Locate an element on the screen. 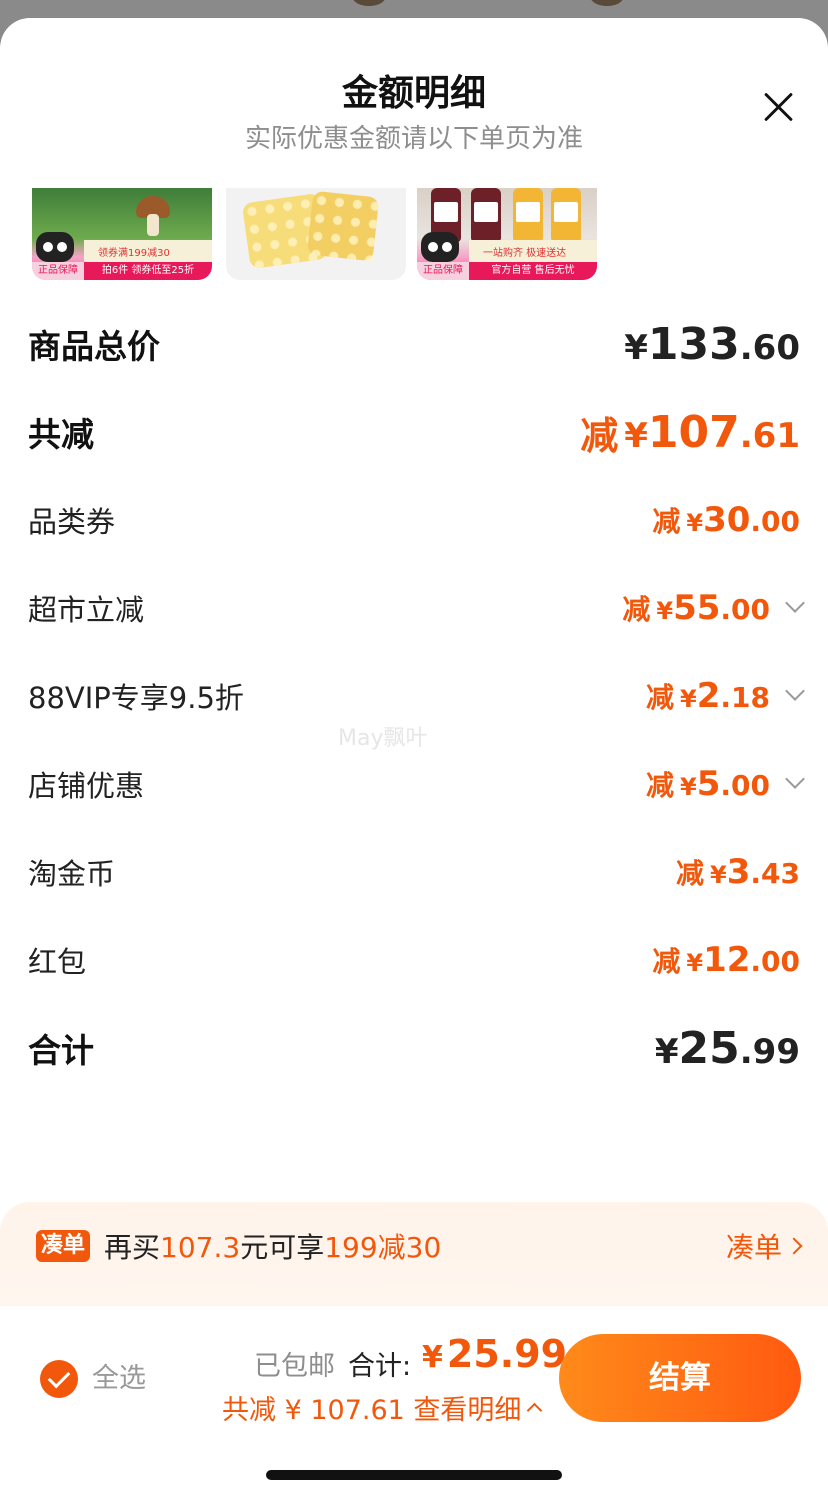  discount-amount: 减 ¥ 12 .00 is located at coordinates (726, 960).